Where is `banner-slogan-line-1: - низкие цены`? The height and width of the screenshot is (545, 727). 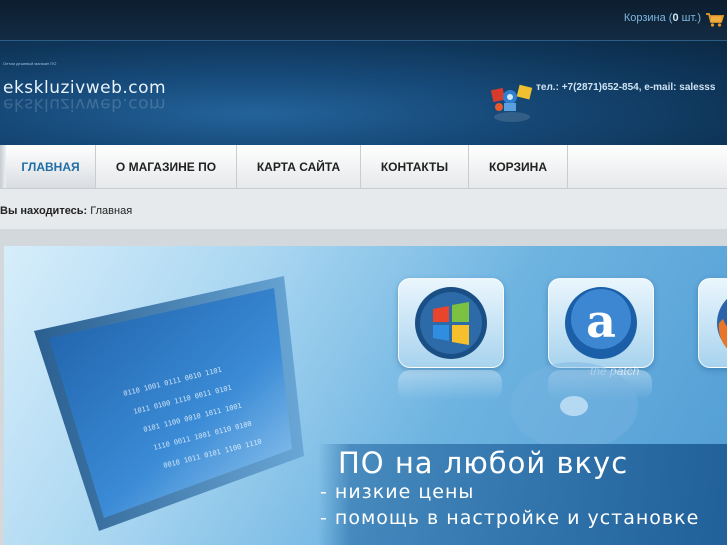
banner-slogan-line-1: - низкие цены is located at coordinates (397, 492).